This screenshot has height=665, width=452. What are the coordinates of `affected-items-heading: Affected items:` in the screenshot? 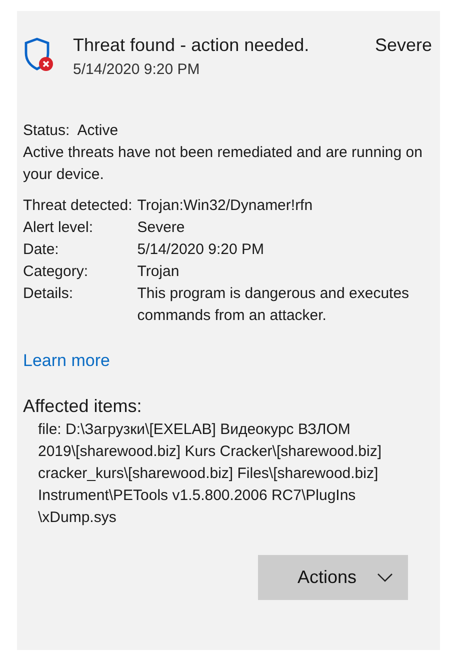 It's located at (83, 406).